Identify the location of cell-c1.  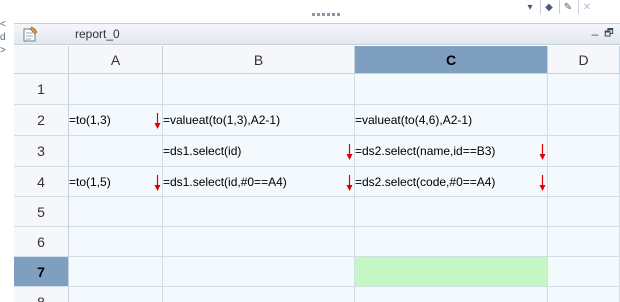
(451, 89).